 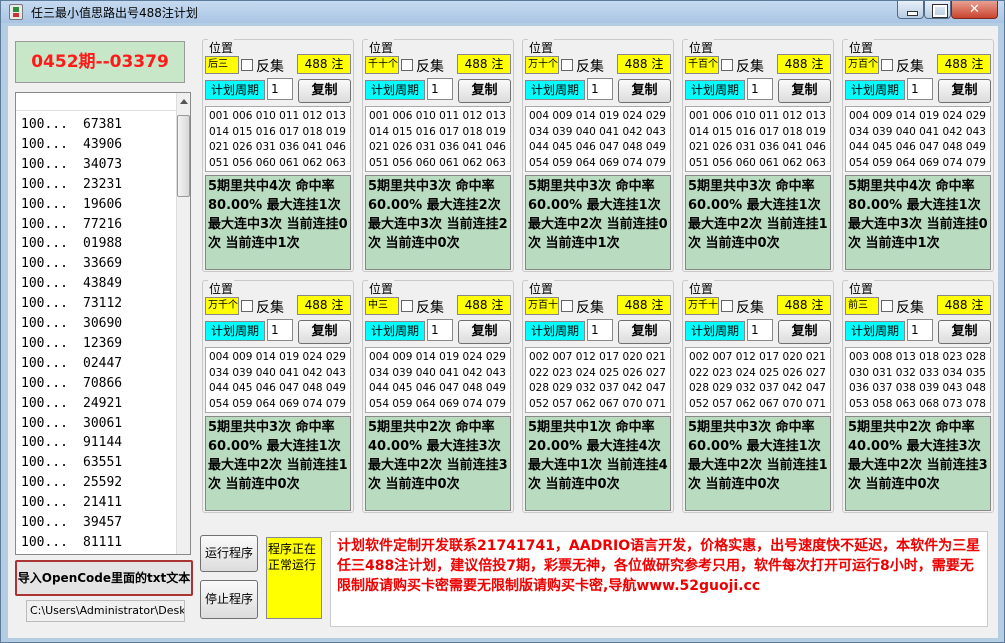 What do you see at coordinates (71, 227) in the screenshot?
I see `history-row: 100... 77216` at bounding box center [71, 227].